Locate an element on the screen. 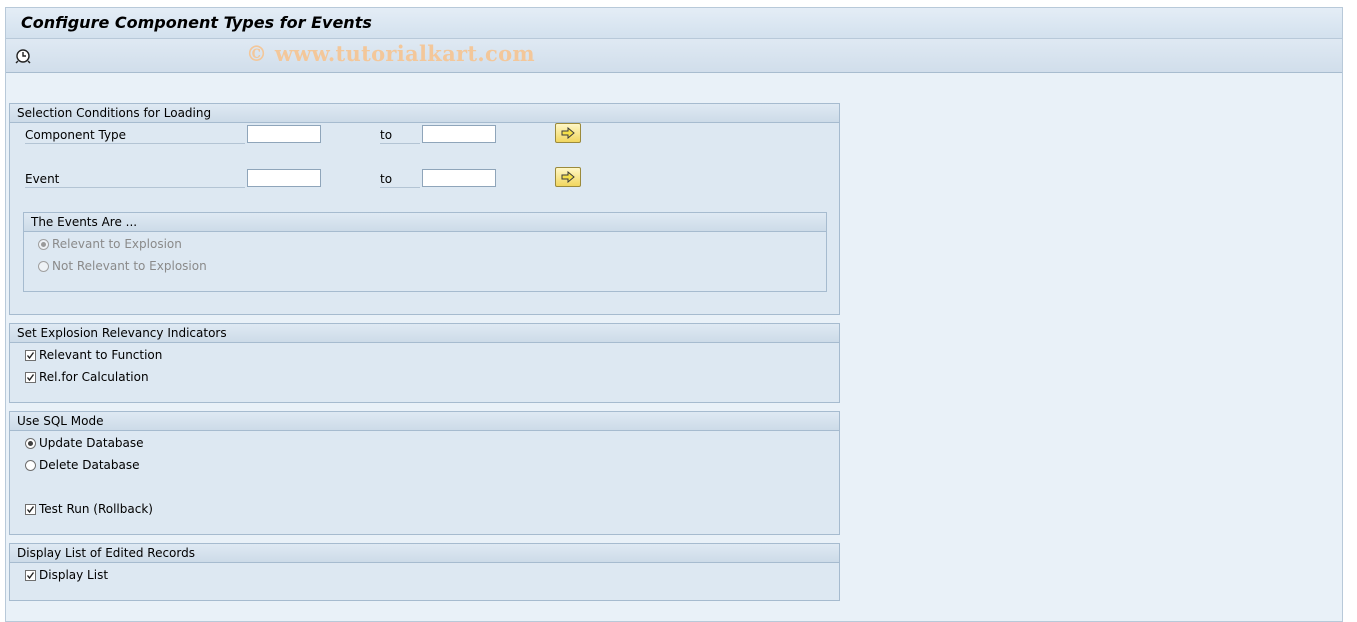 Image resolution: width=1357 pixels, height=622 pixels. execute-clock-icon is located at coordinates (23, 56).